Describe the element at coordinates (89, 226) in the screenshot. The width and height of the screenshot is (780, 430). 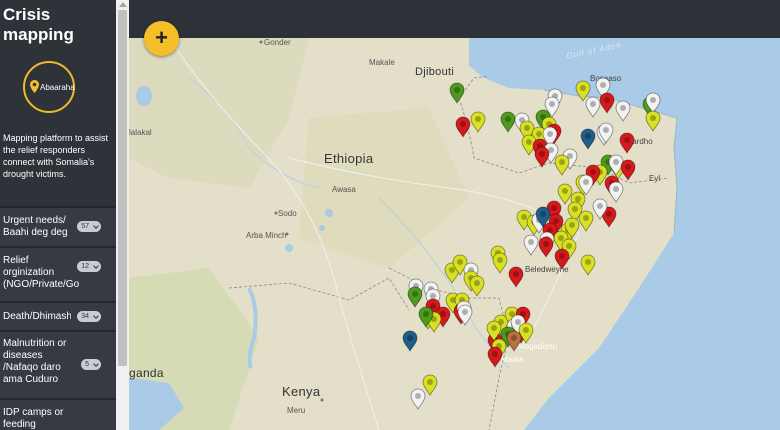
I see `category-count-badge: 57` at that location.